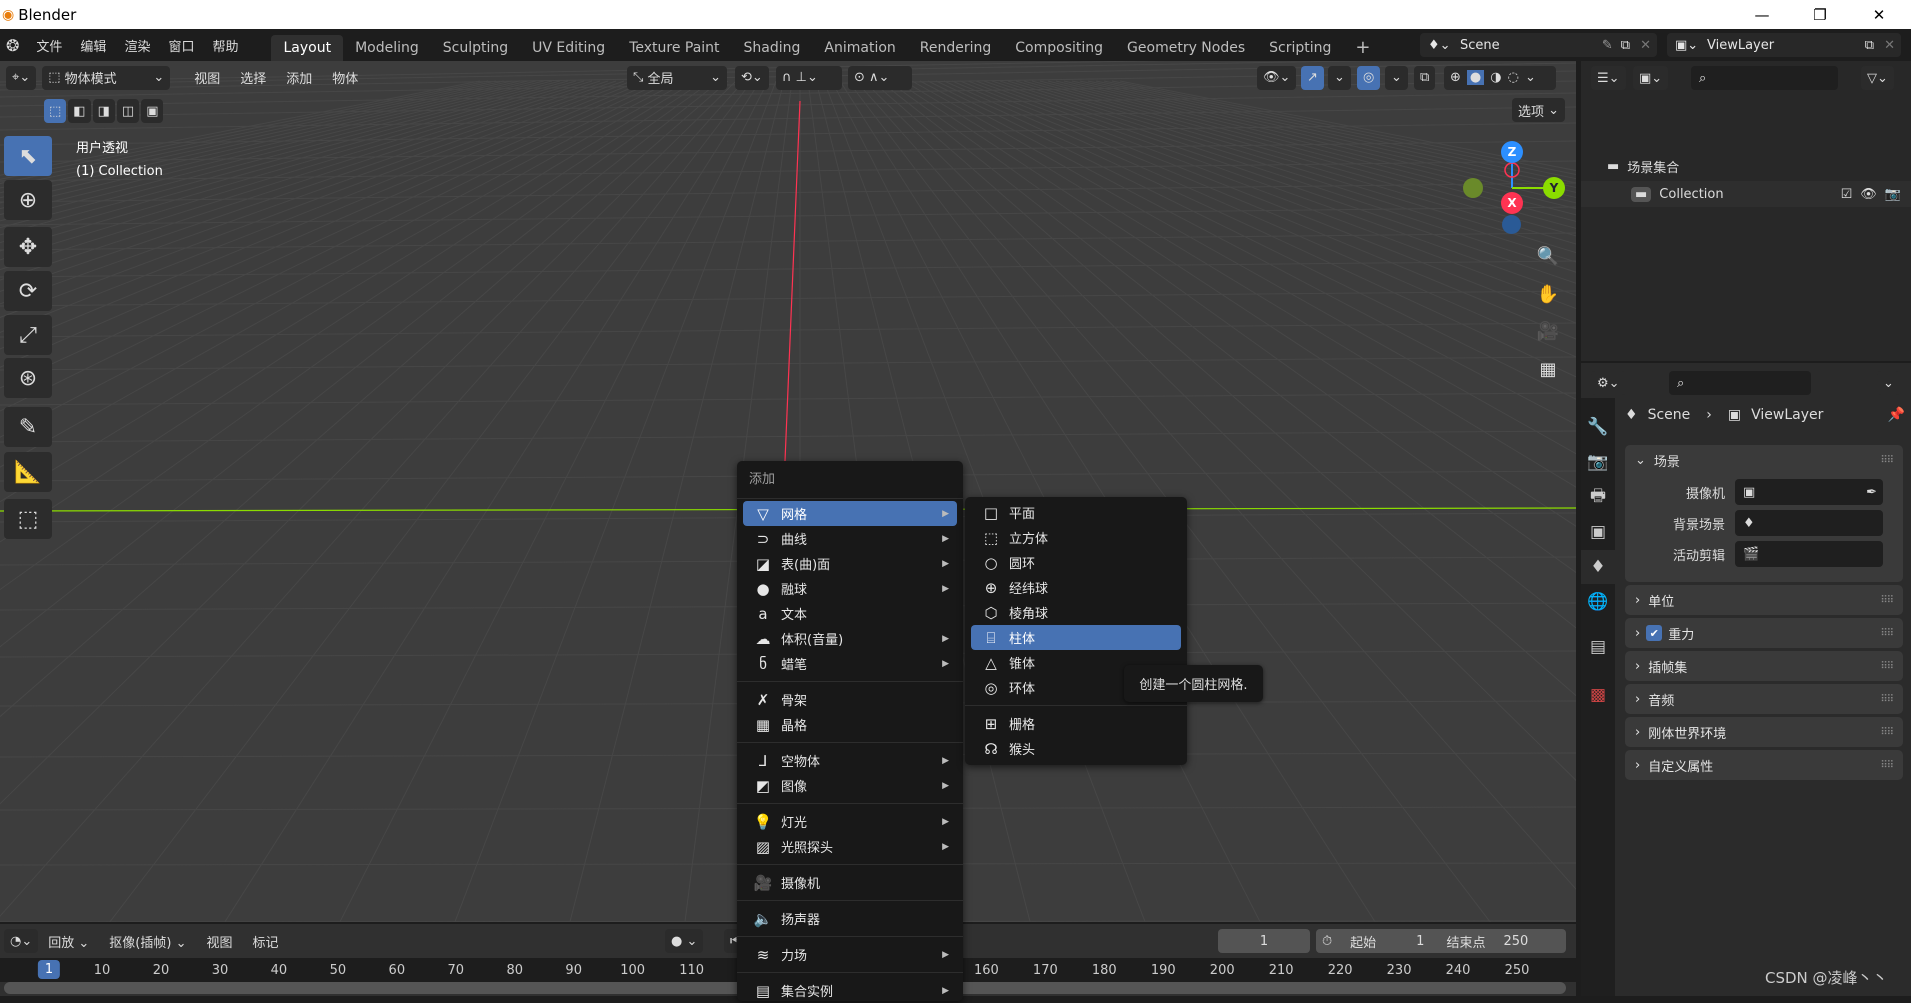  Describe the element at coordinates (1300, 48) in the screenshot. I see `tab-scripting: Scripting` at that location.